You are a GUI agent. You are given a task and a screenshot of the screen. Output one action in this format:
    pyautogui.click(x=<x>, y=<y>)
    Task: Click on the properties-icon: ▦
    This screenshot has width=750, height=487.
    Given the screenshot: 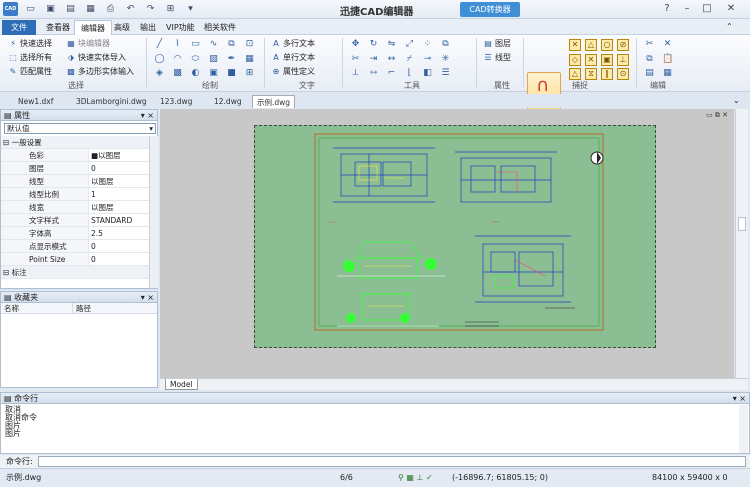 What is the action you would take?
    pyautogui.click(x=667, y=73)
    